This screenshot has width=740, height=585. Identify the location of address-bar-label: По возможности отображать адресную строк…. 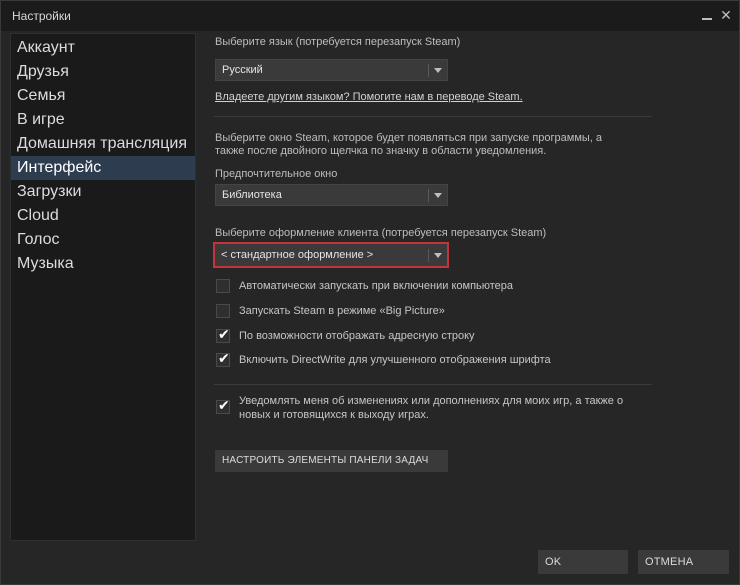
(357, 336).